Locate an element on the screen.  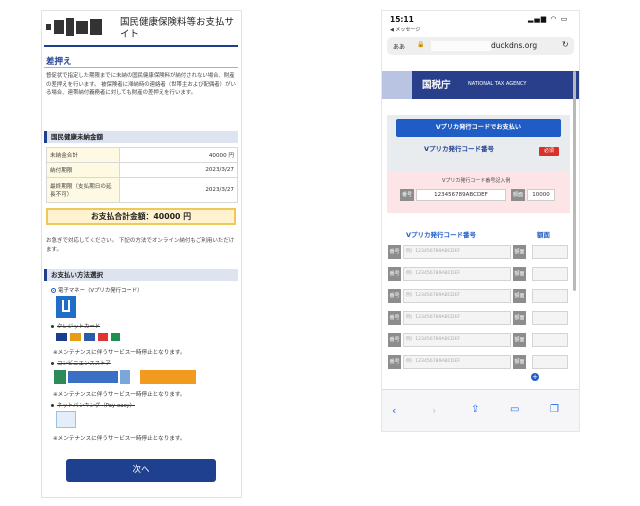
agency-name-en: NATIONAL TAX AGENCY is located at coordinates (497, 84).